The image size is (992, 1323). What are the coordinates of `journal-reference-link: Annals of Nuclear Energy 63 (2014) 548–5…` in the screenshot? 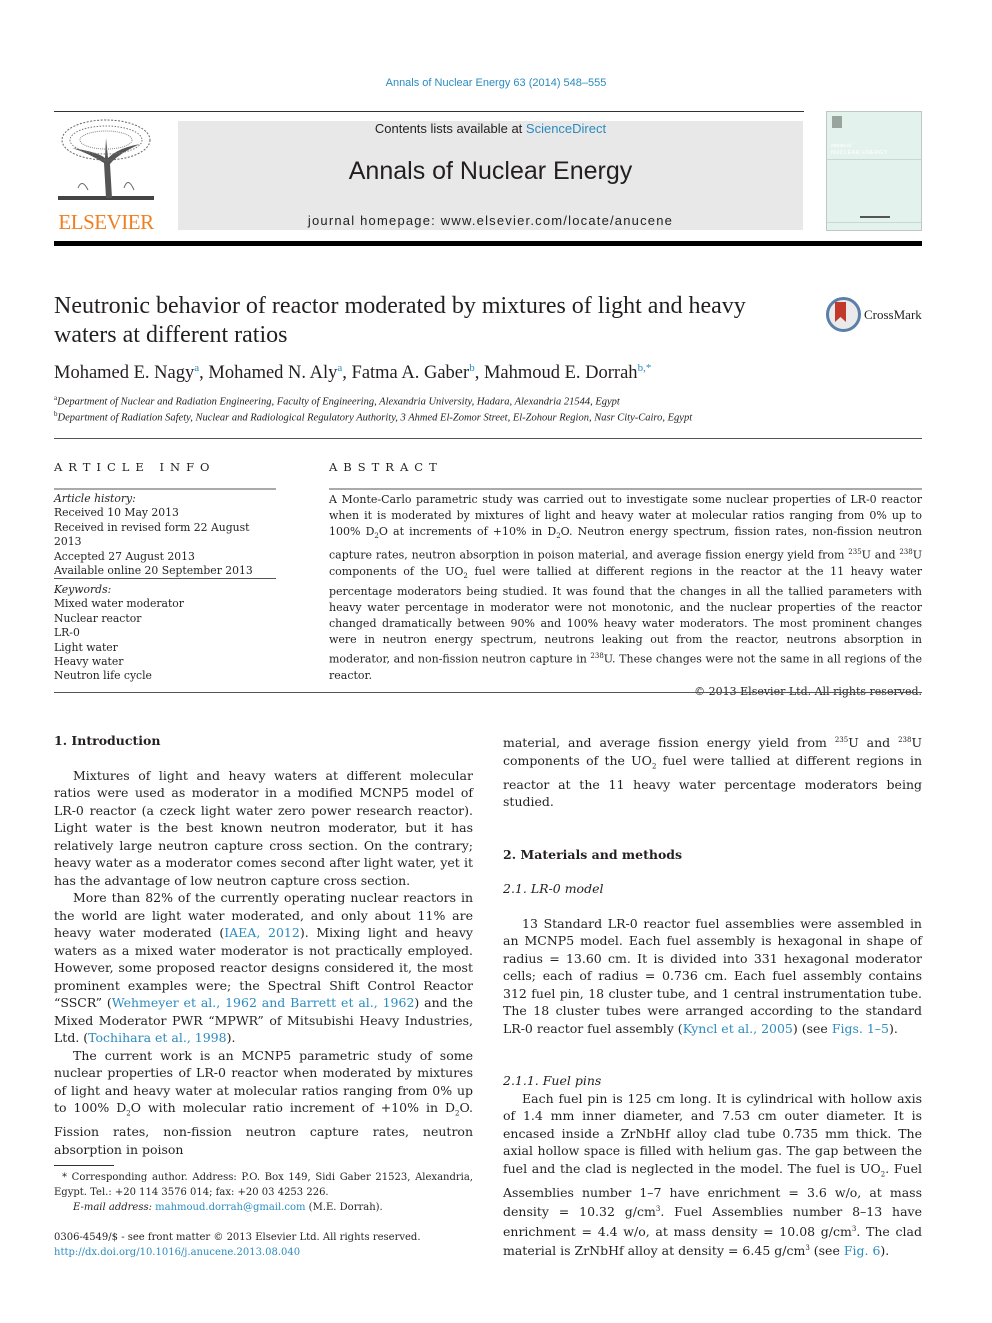 It's located at (496, 83).